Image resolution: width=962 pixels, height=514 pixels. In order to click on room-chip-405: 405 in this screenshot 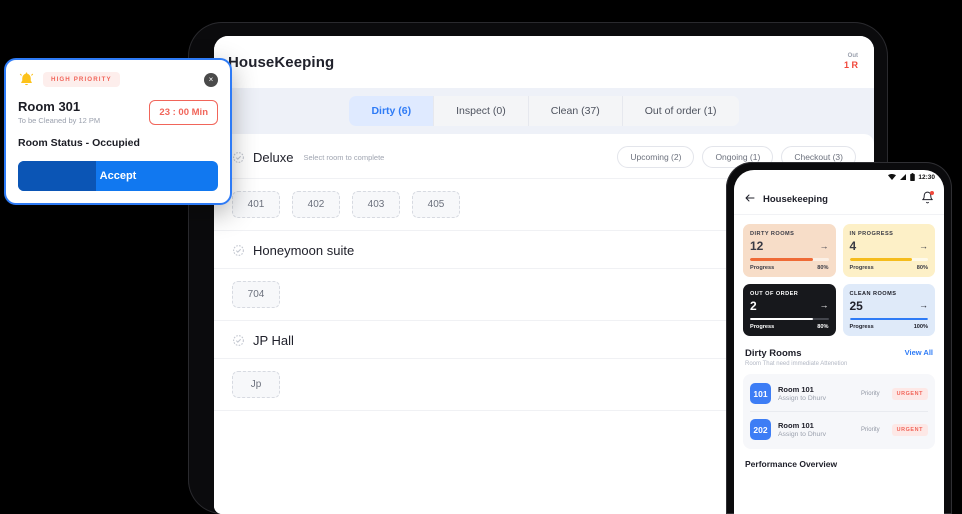, I will do `click(436, 204)`.